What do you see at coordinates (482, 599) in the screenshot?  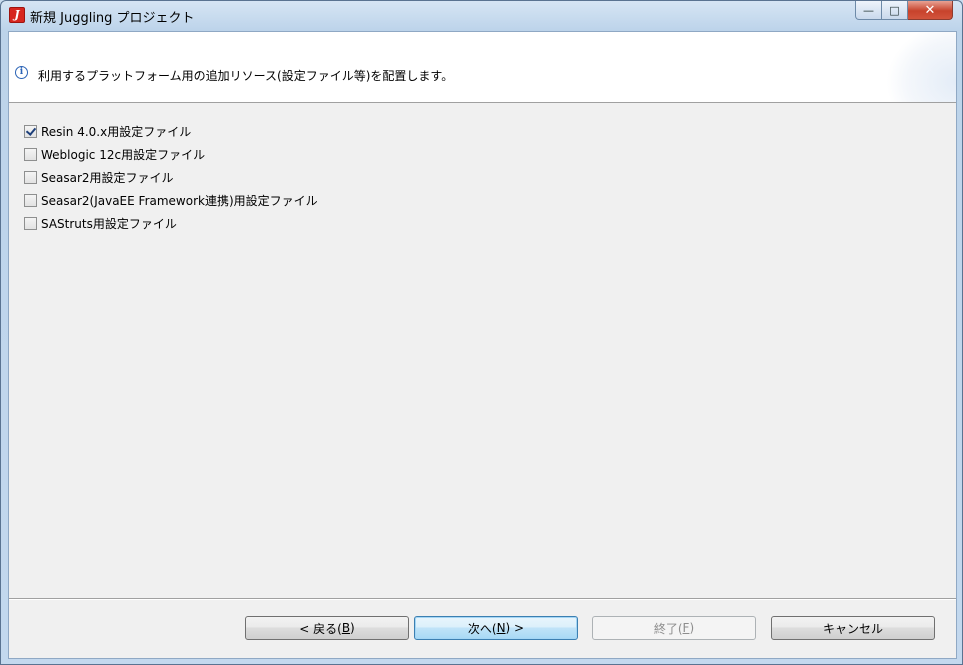 I see `footer-separator` at bounding box center [482, 599].